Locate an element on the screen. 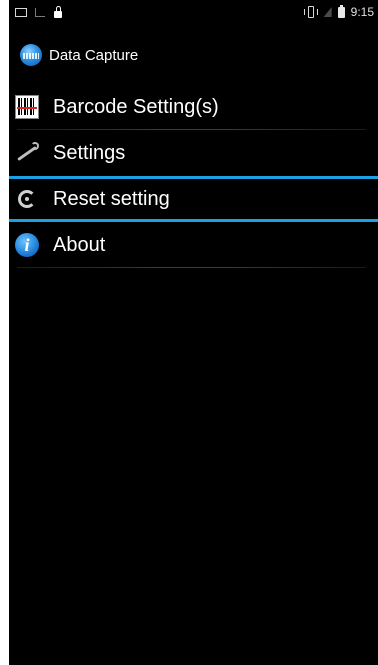 This screenshot has height=665, width=378. status-bar-right: 9:15 is located at coordinates (338, 12).